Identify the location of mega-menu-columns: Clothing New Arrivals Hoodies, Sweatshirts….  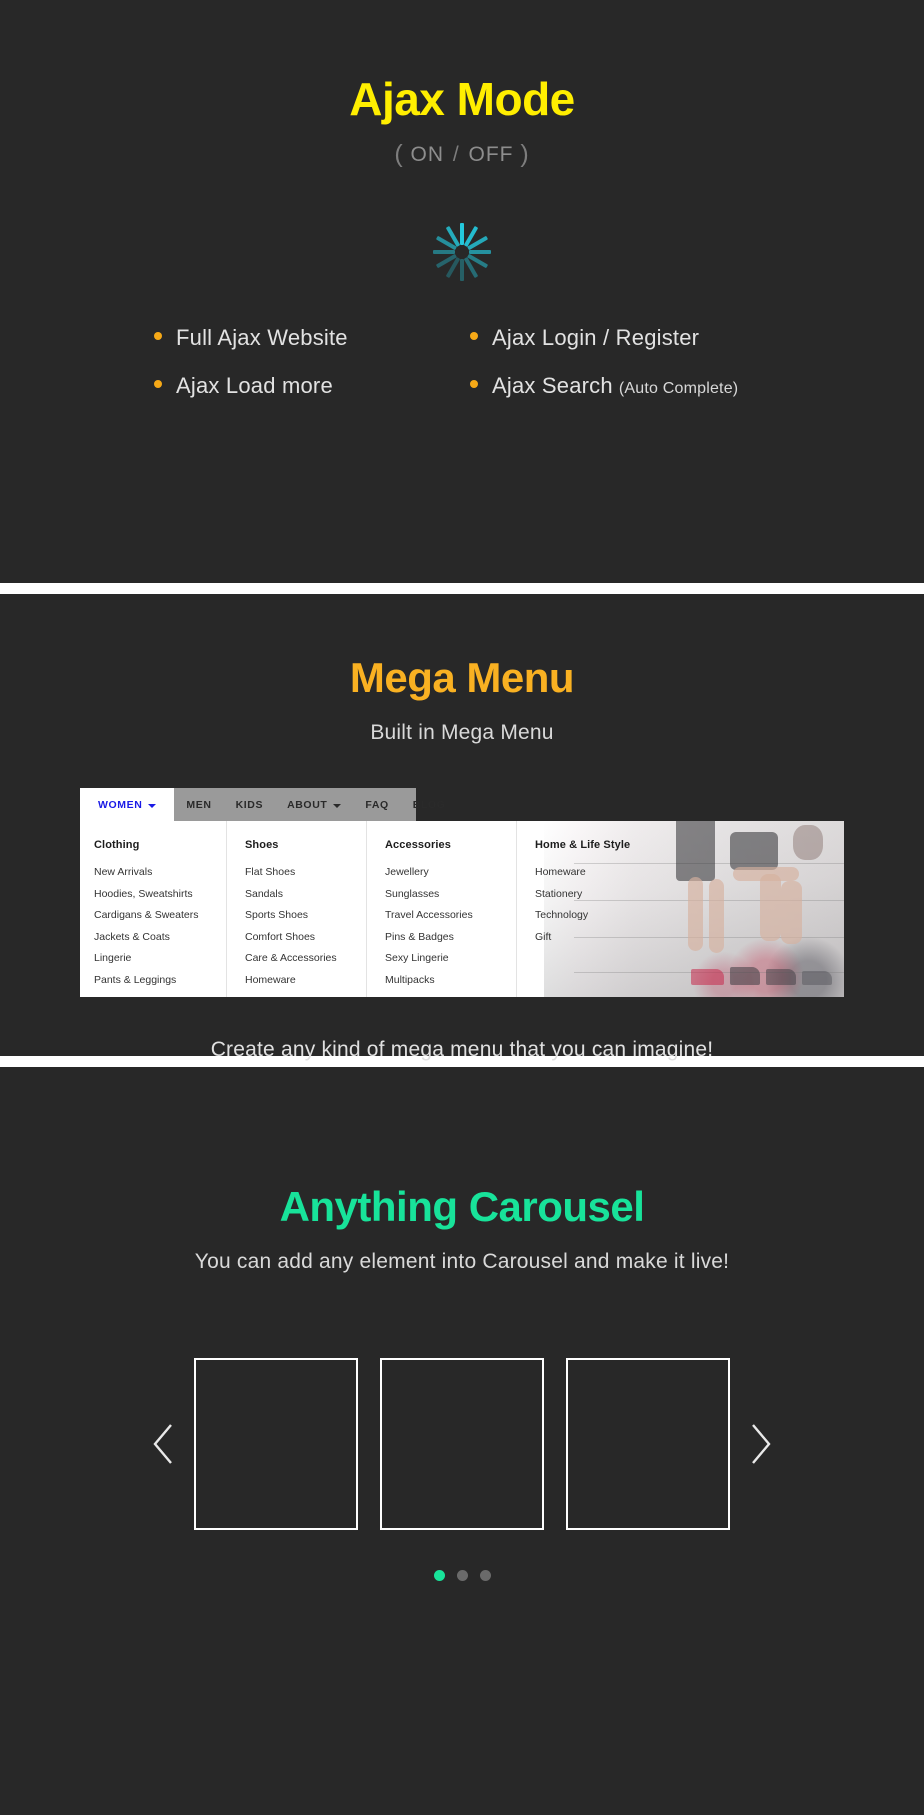
(373, 909).